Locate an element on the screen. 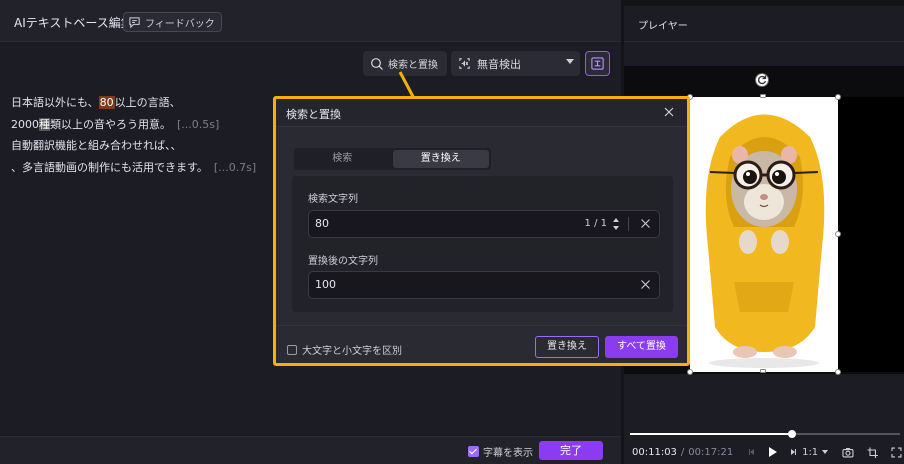 This screenshot has height=464, width=904. transcript-line: 自動翻訳機能と組み合わせれば、、 is located at coordinates (133, 146).